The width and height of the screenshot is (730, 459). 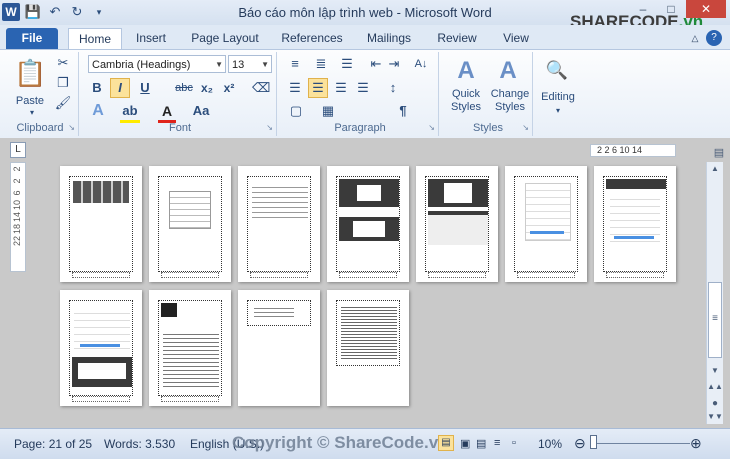 I want to click on page-count: Page: 21 of 25, so click(x=53, y=444).